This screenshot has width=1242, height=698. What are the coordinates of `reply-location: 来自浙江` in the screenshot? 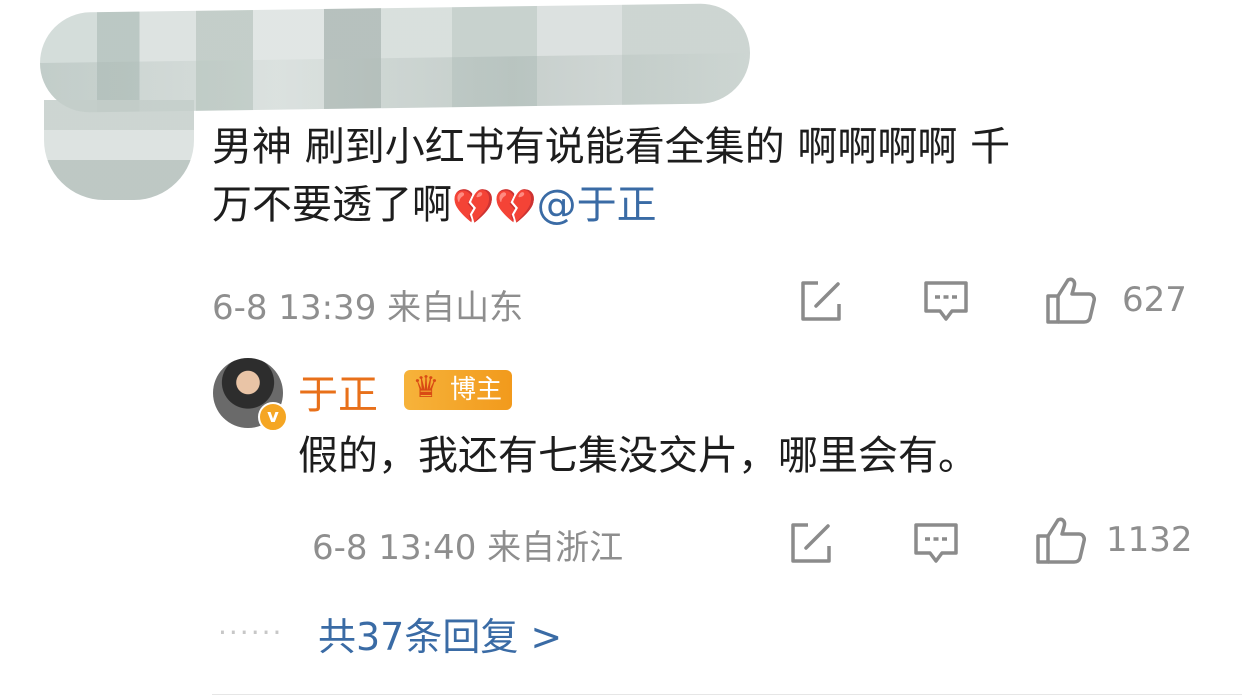 It's located at (555, 548).